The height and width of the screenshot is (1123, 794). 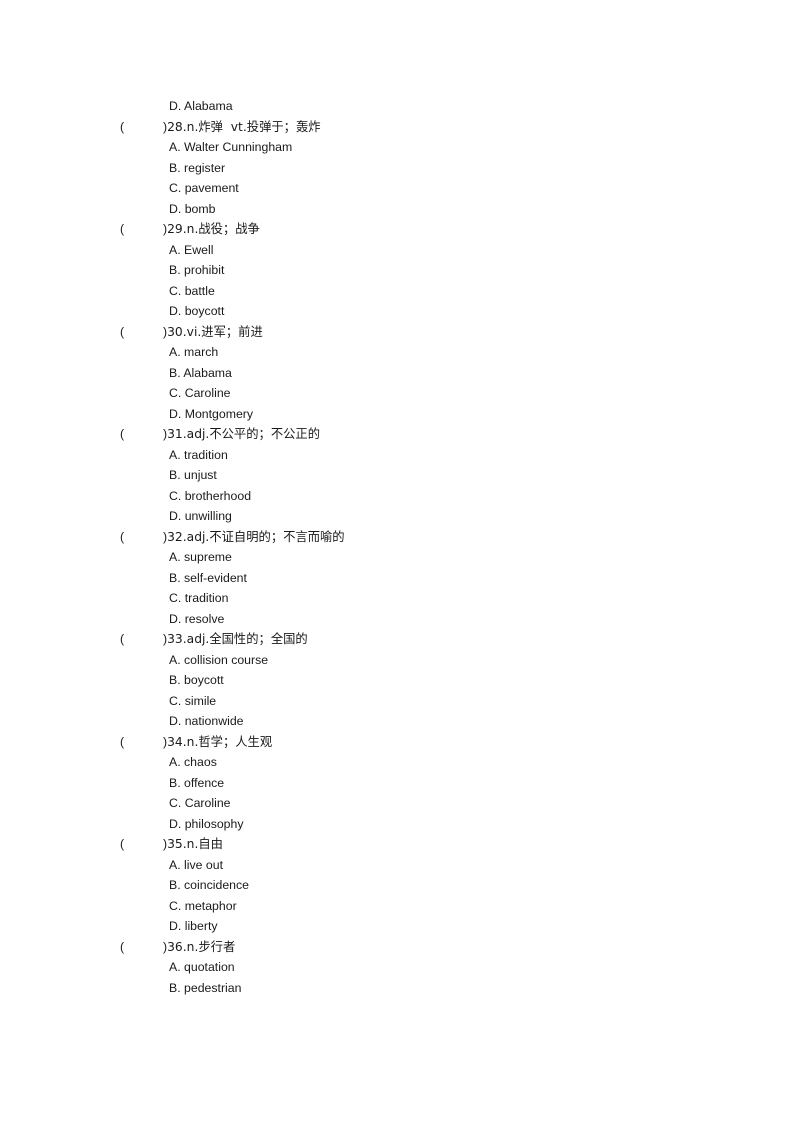 What do you see at coordinates (400, 947) in the screenshot?
I see `question-prompt-36: ()36.n.步行者` at bounding box center [400, 947].